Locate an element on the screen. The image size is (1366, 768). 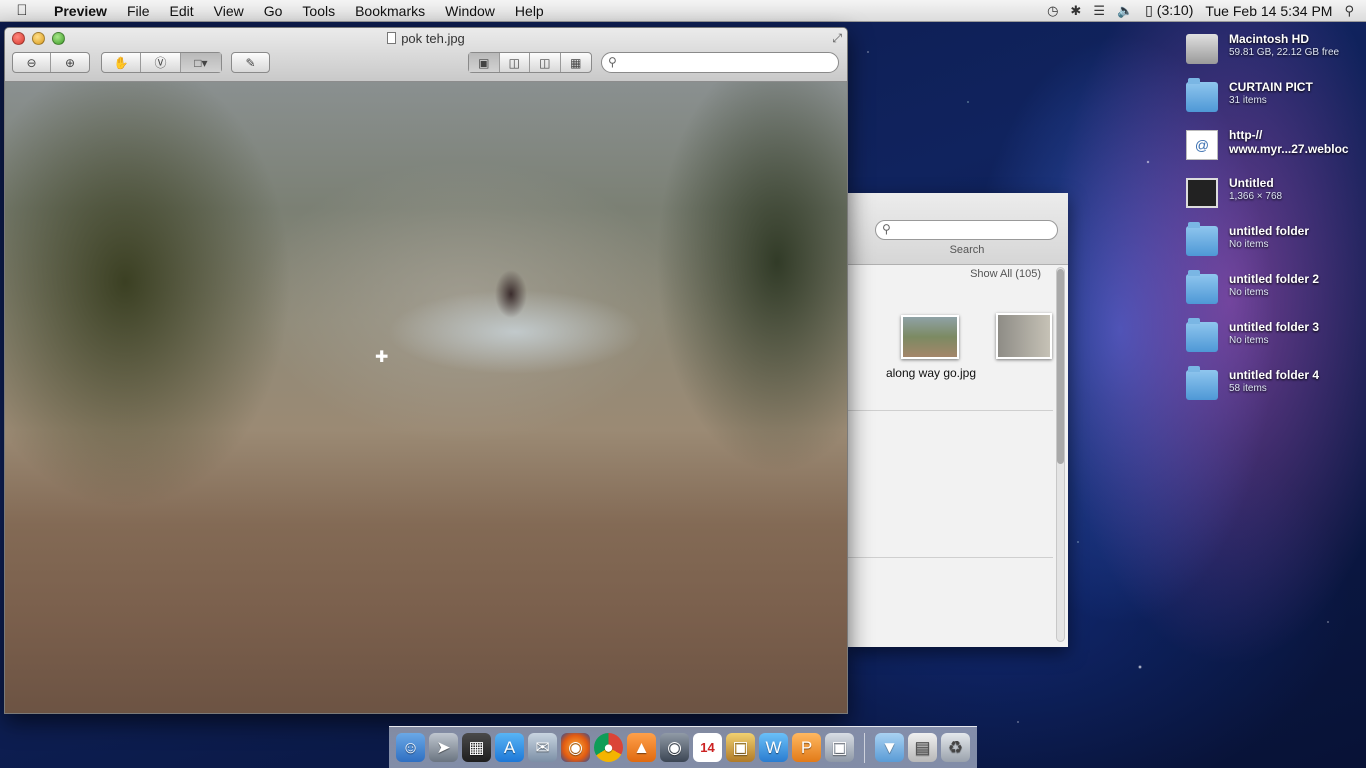
desktop-item-macintosh-hd: Macintosh HD 59.81 GB, 22.12 GB free is located at coordinates (1274, 56).